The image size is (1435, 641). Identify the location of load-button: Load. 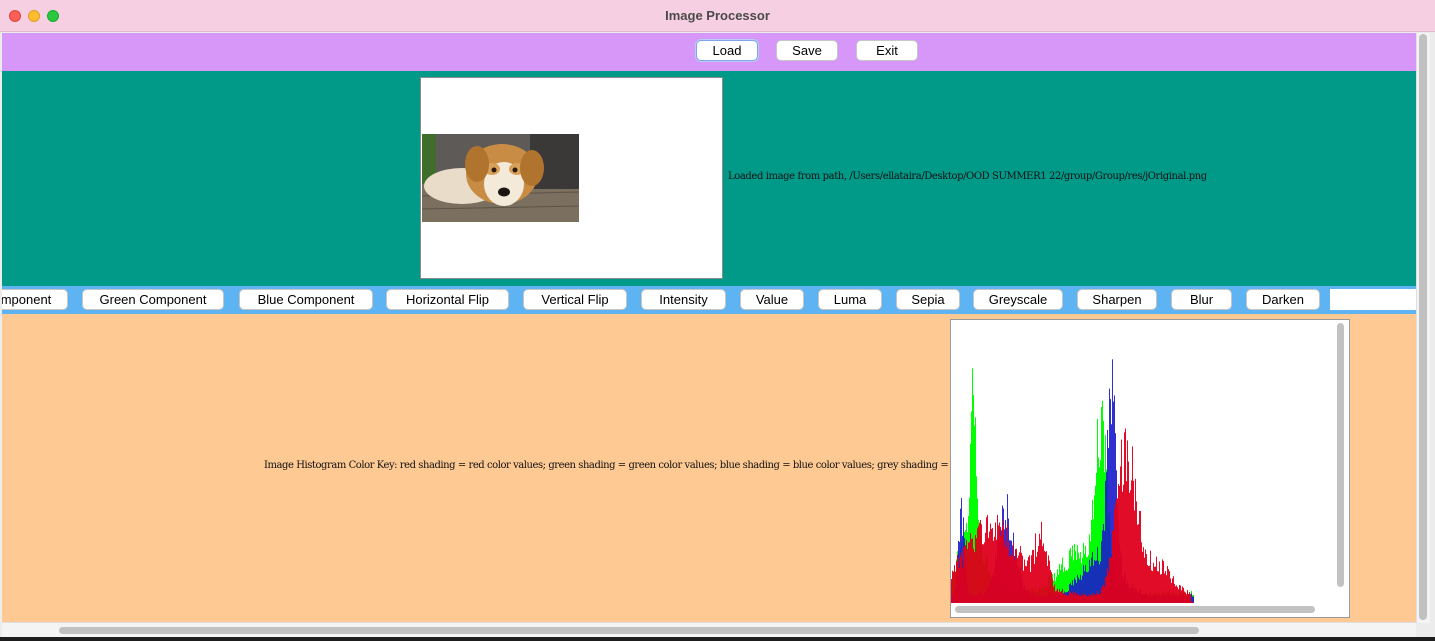
(727, 50).